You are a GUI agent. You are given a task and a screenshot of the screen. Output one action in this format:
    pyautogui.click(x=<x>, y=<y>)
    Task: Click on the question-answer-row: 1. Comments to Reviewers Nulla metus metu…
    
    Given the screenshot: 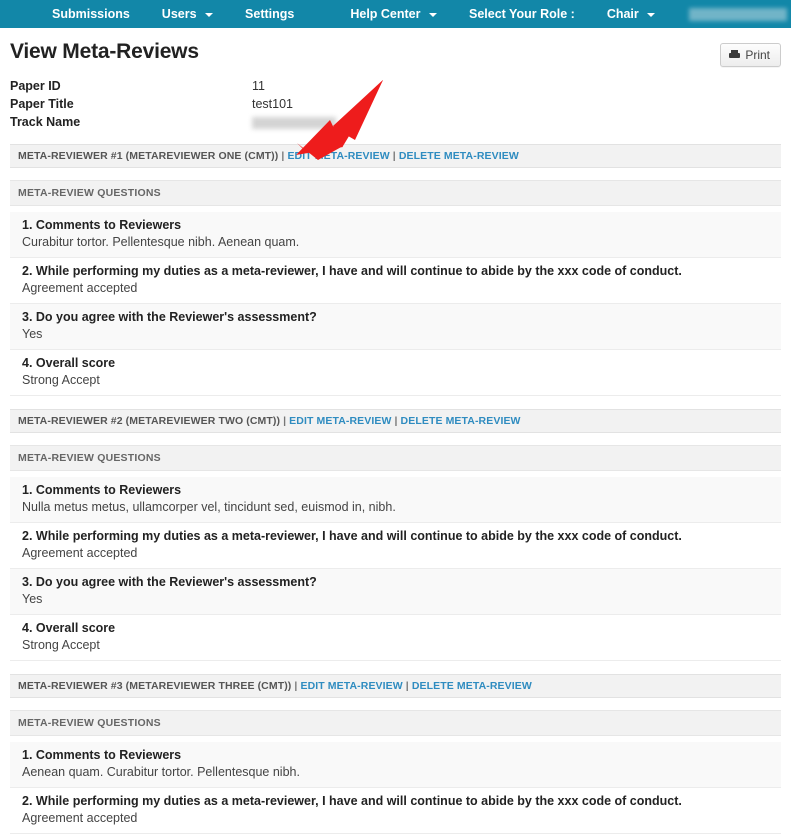 What is the action you would take?
    pyautogui.click(x=395, y=500)
    